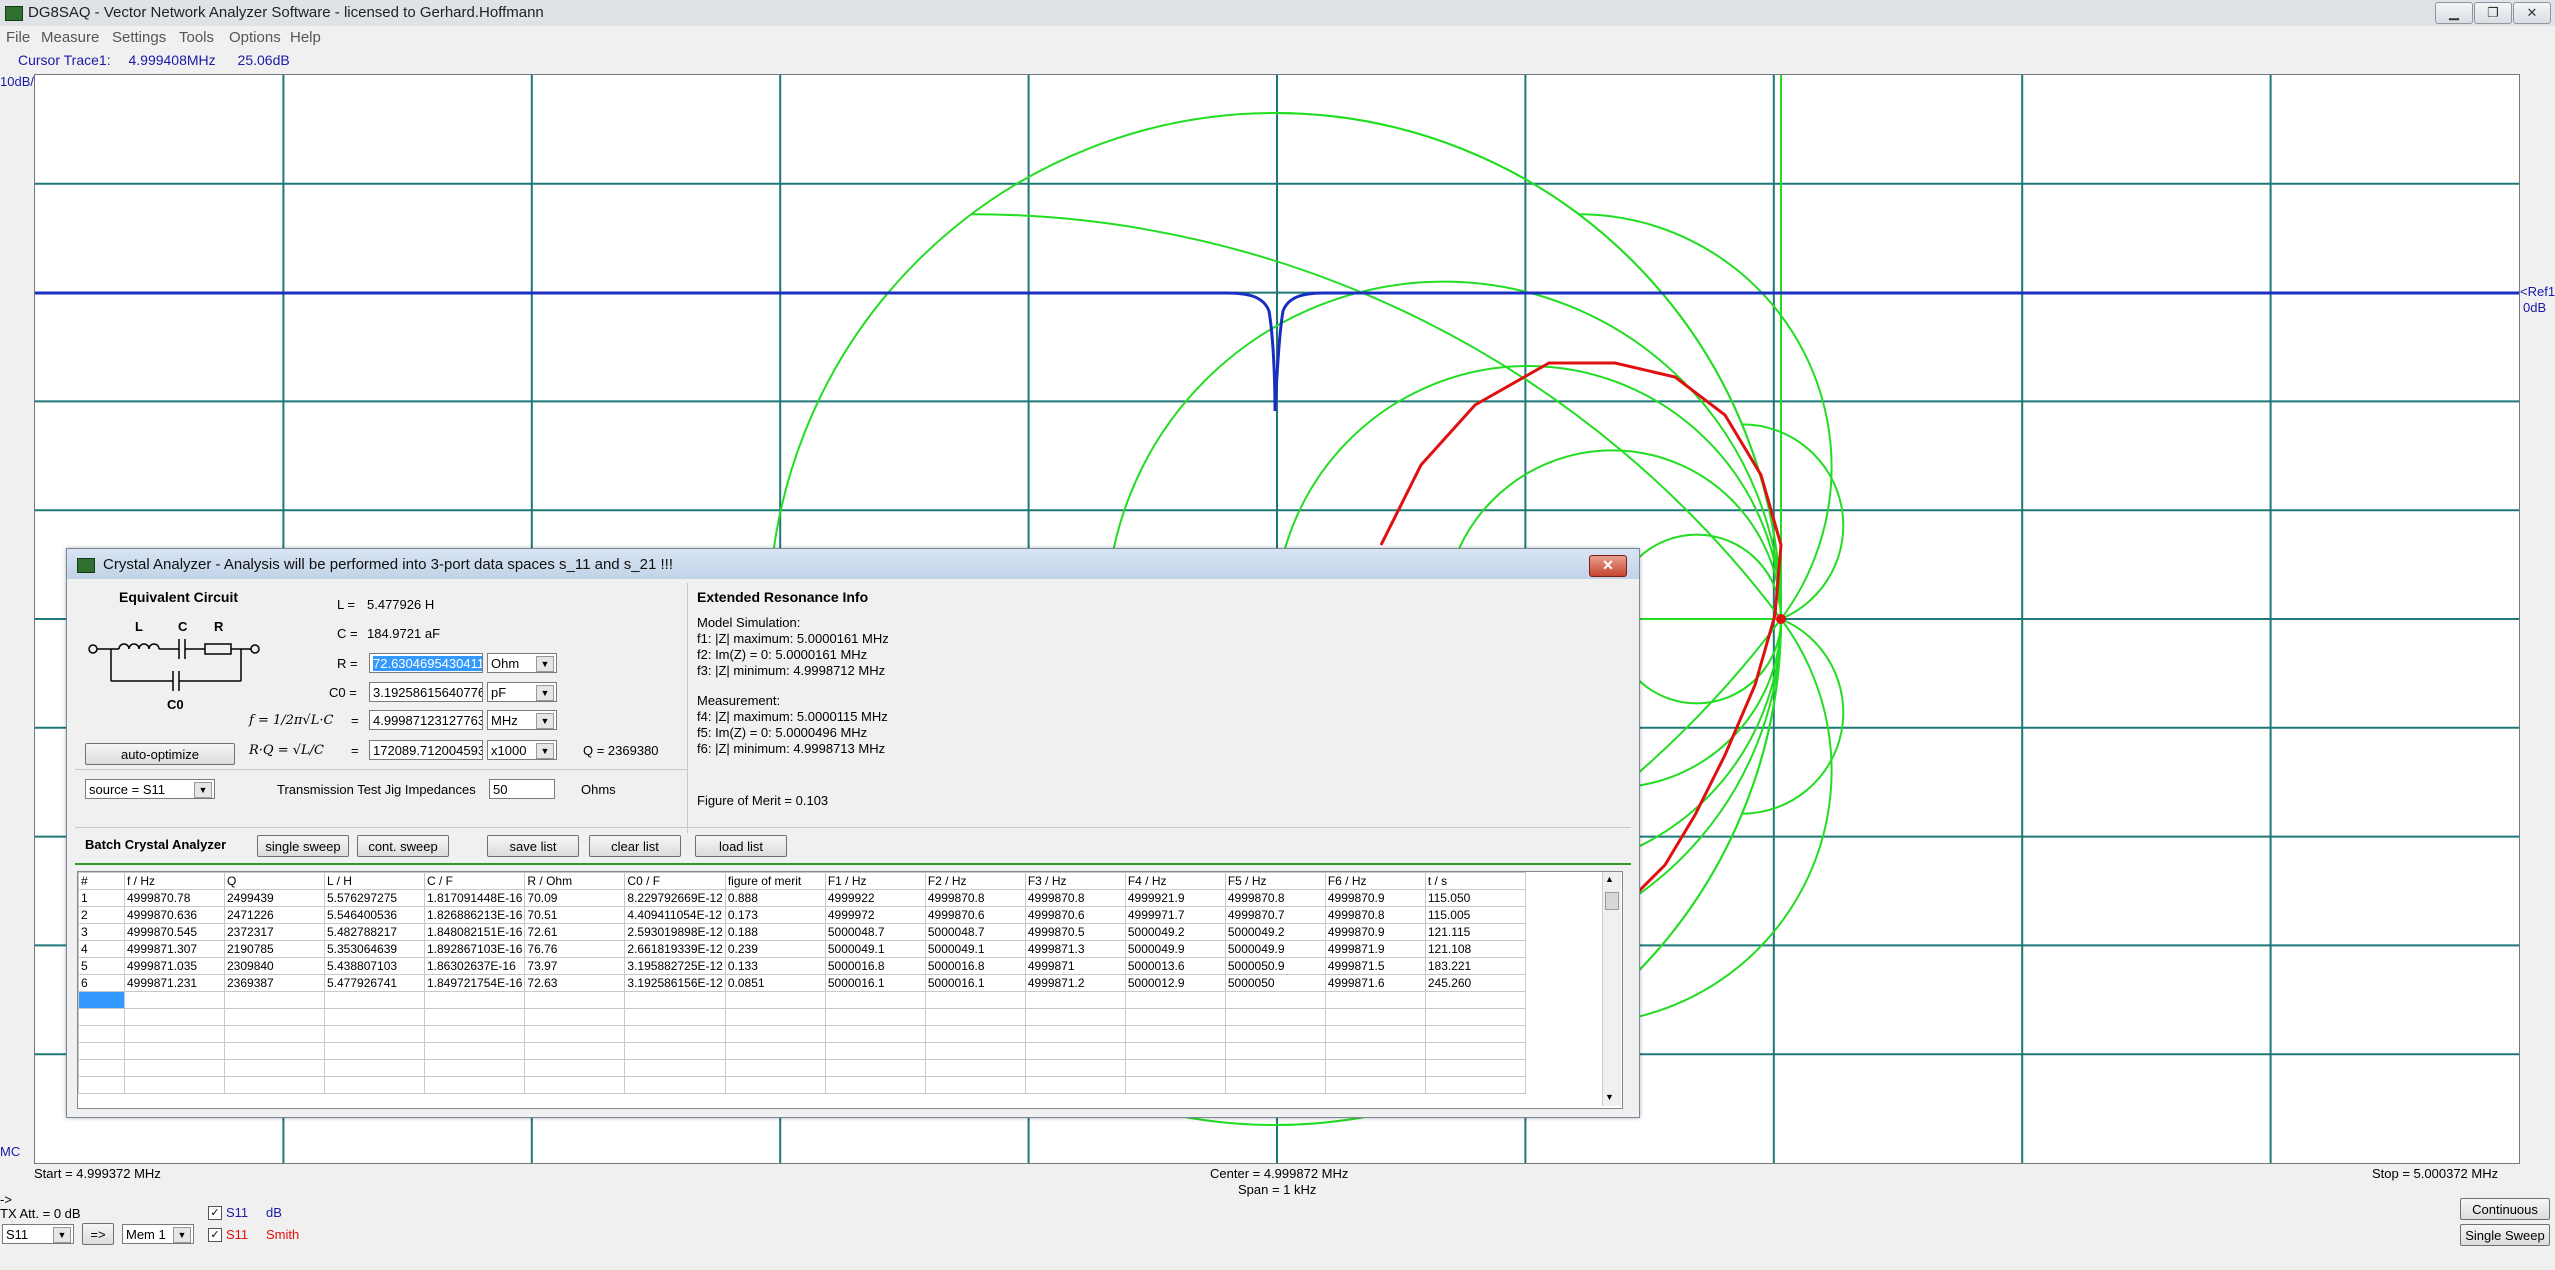 The width and height of the screenshot is (2555, 1270). I want to click on menu-tools: Tools, so click(196, 37).